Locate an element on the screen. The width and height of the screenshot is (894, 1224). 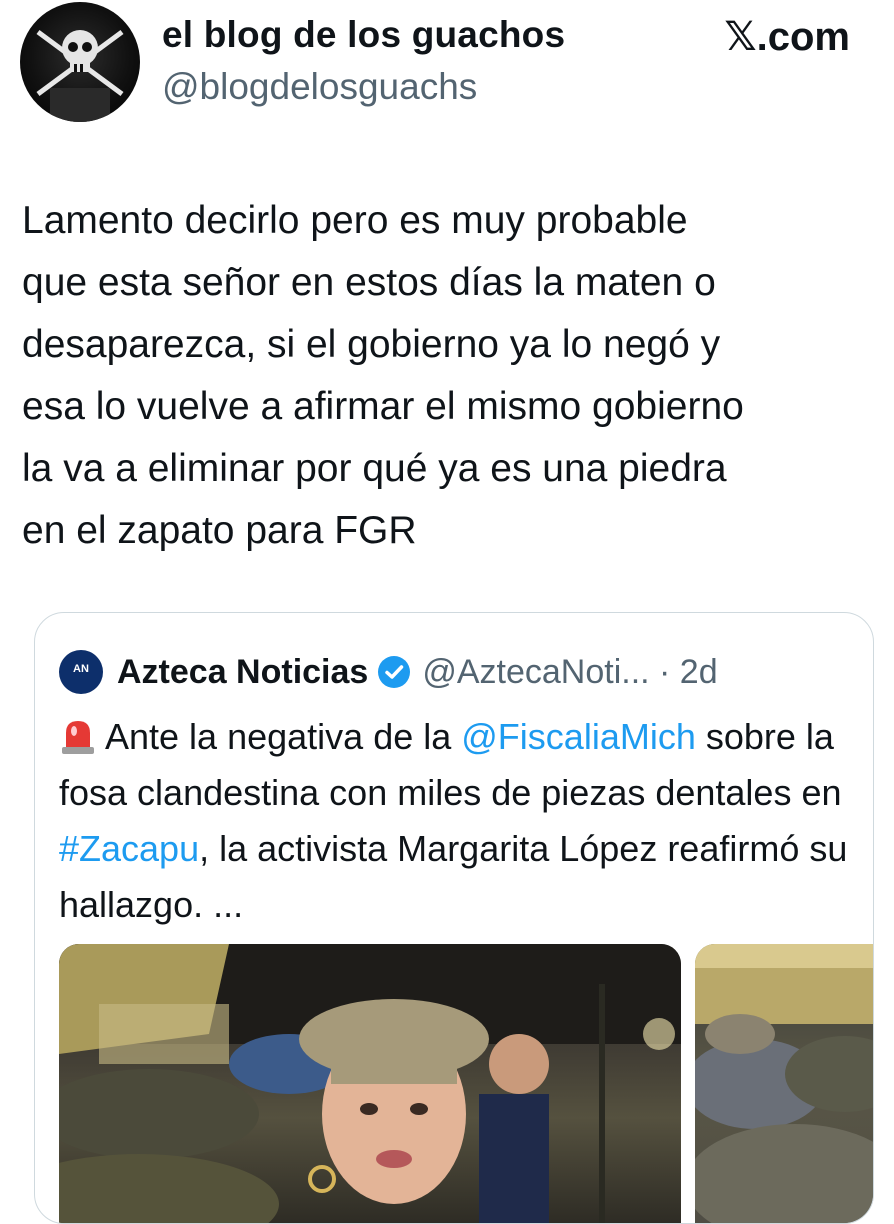
site-label: 𝕏.com is located at coordinates (787, 37).